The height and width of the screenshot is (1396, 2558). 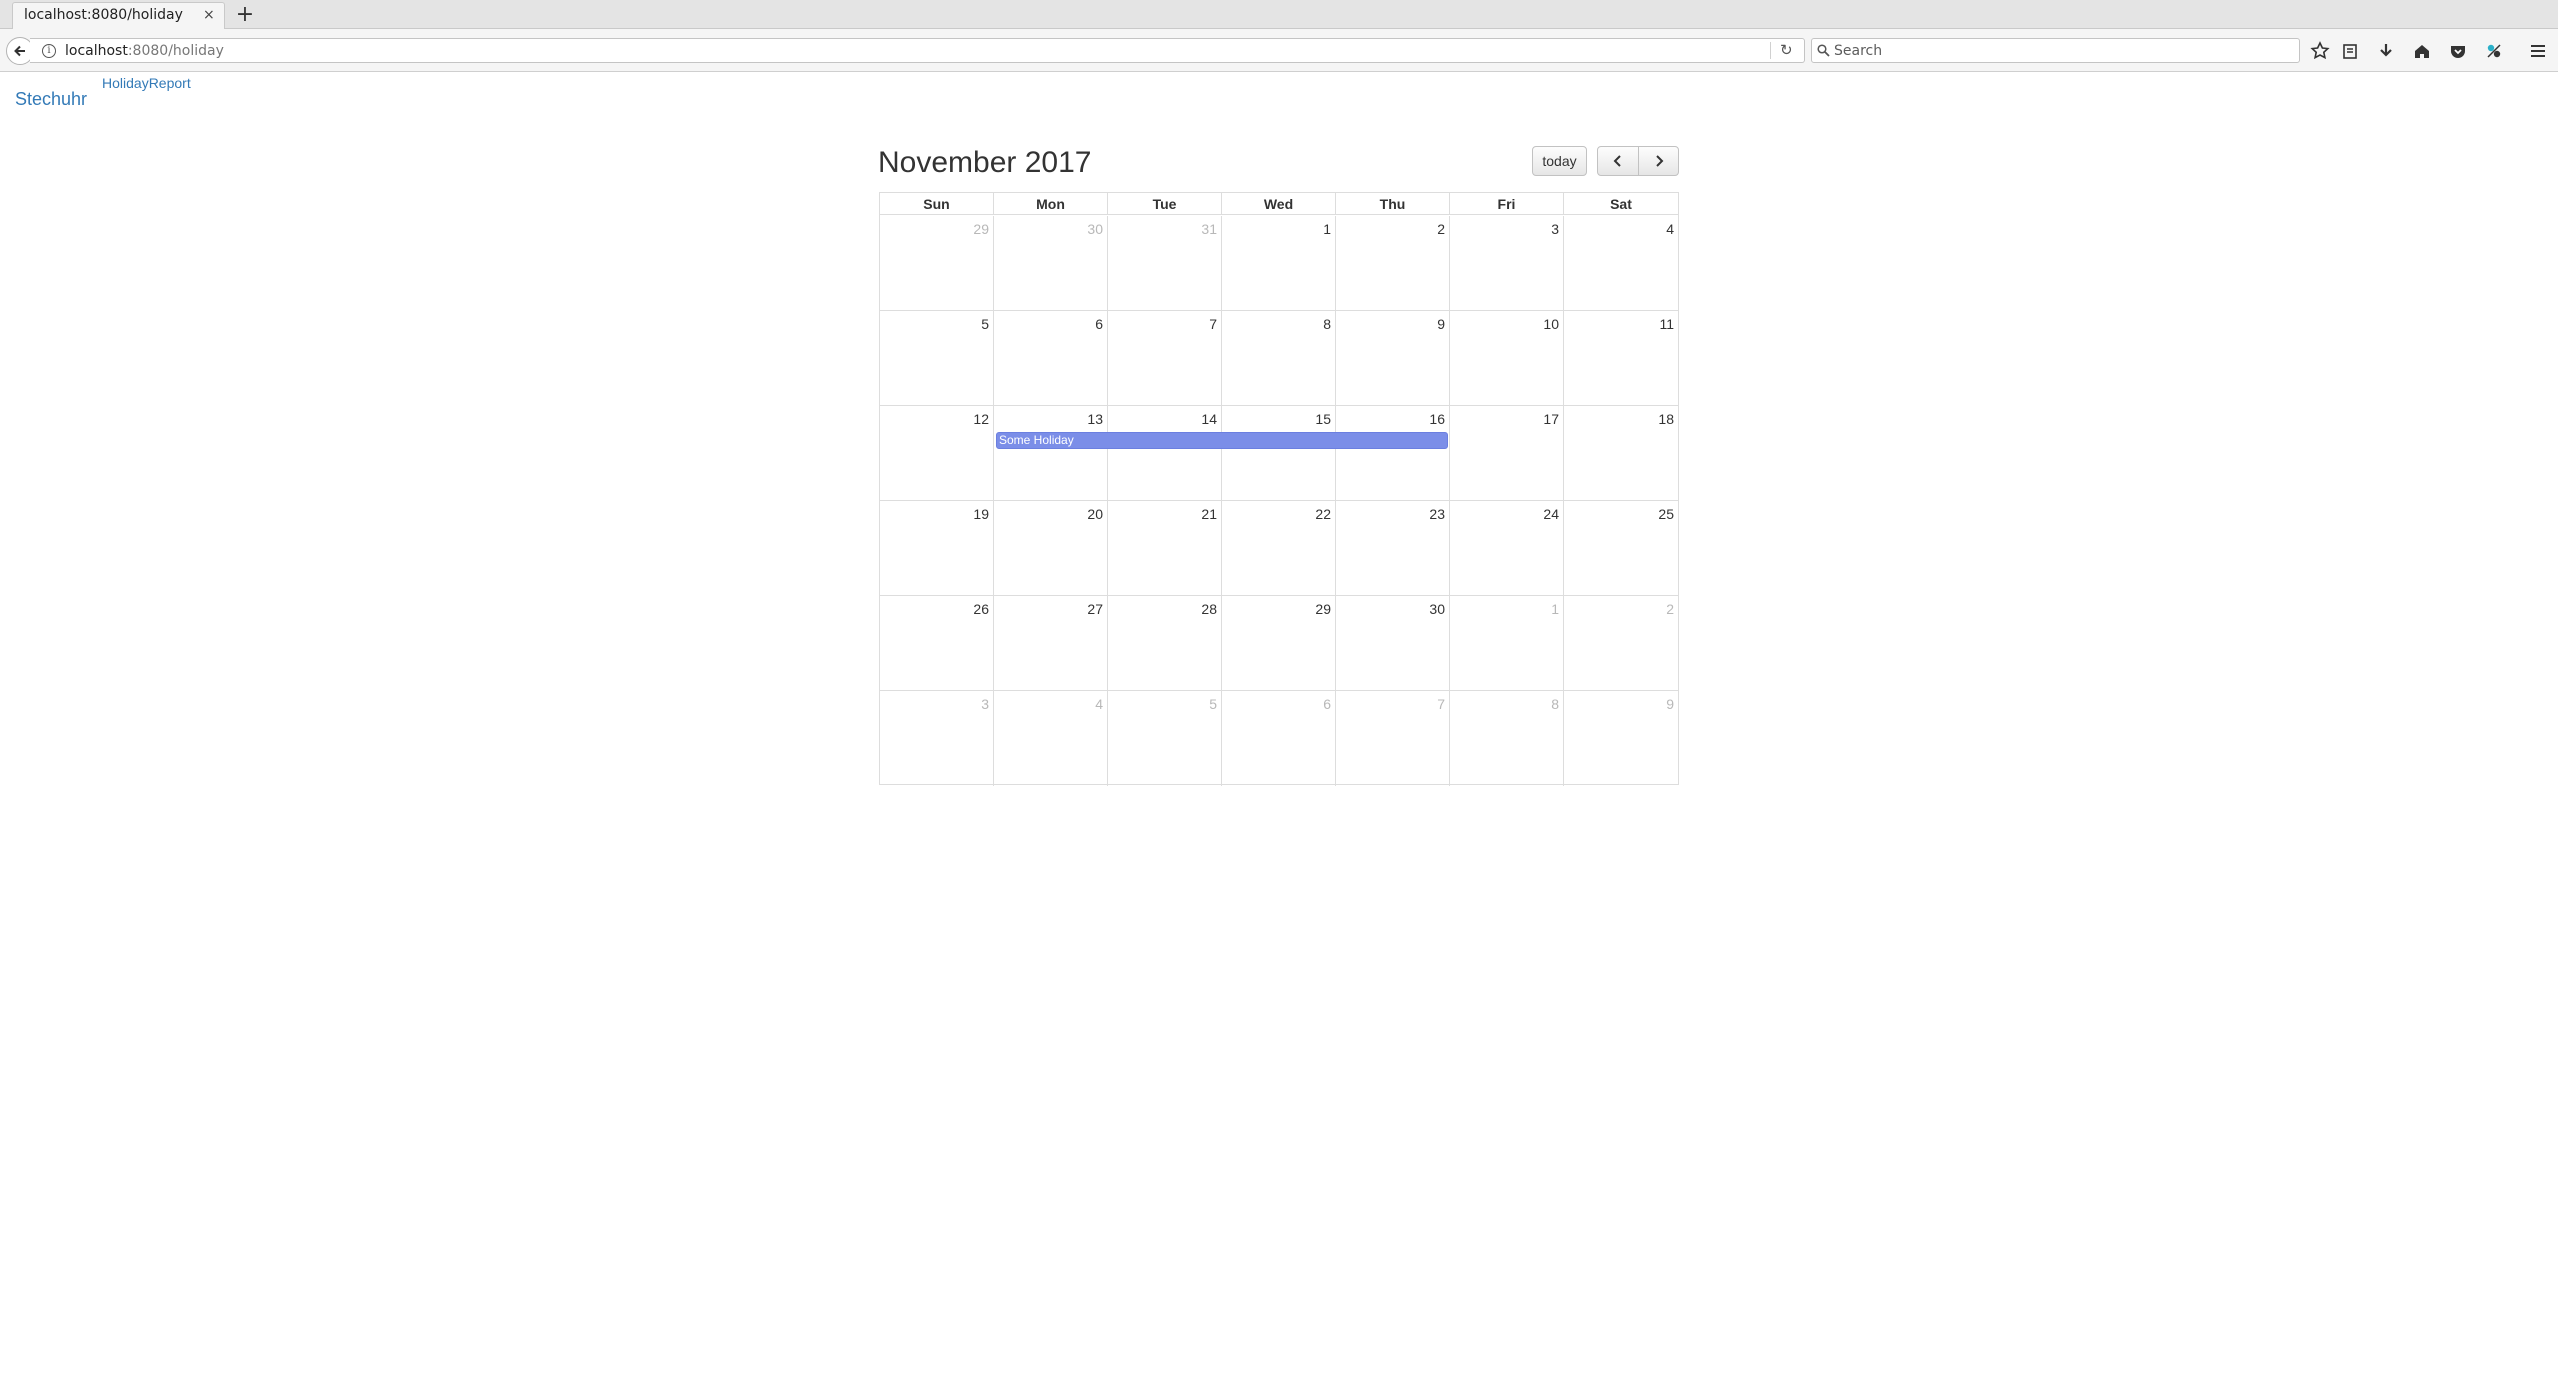 What do you see at coordinates (1621, 548) in the screenshot?
I see `day-cell: 25` at bounding box center [1621, 548].